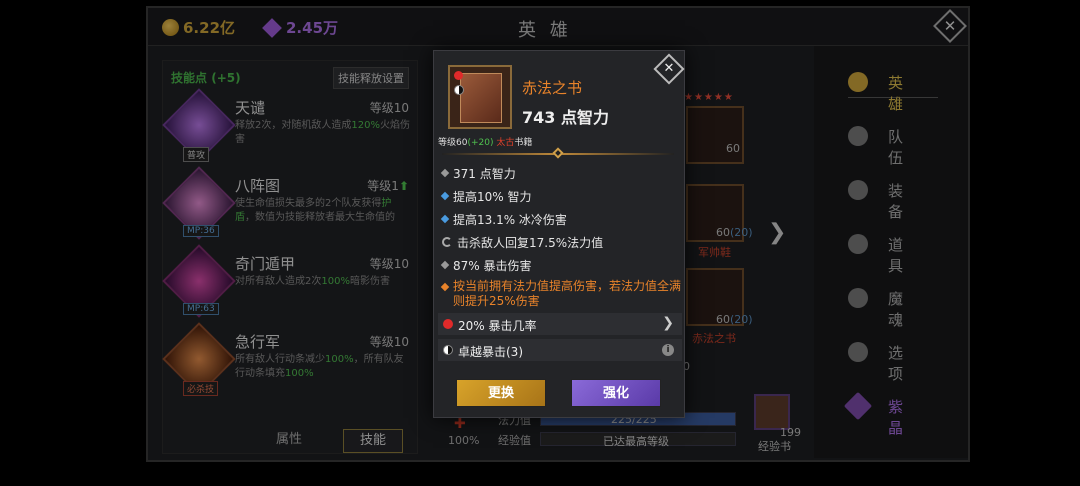 The height and width of the screenshot is (486, 1080). I want to click on set-row: 卓越暴击(3) i, so click(560, 350).